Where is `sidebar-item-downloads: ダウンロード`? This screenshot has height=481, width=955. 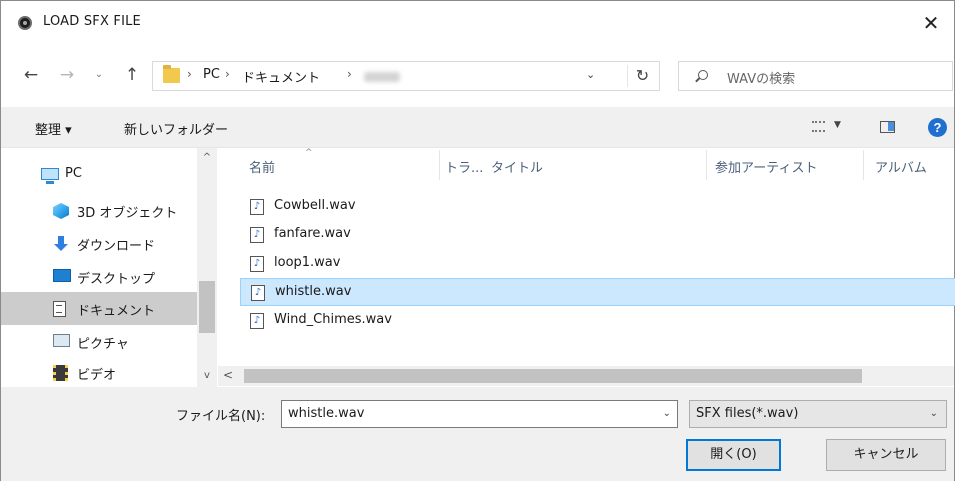
sidebar-item-downloads: ダウンロード is located at coordinates (99, 243).